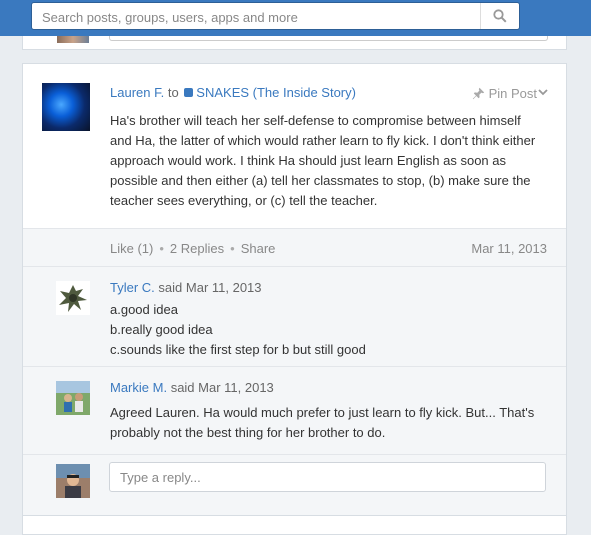 This screenshot has height=535, width=591. Describe the element at coordinates (328, 38) in the screenshot. I see `reply-input-previous` at that location.